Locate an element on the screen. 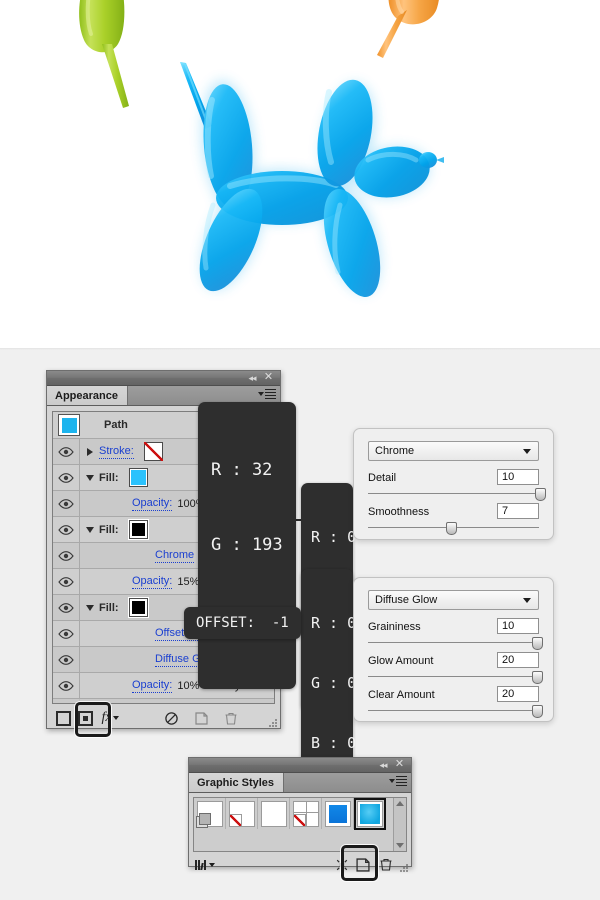  add-new-stroke-button is located at coordinates (63, 718).